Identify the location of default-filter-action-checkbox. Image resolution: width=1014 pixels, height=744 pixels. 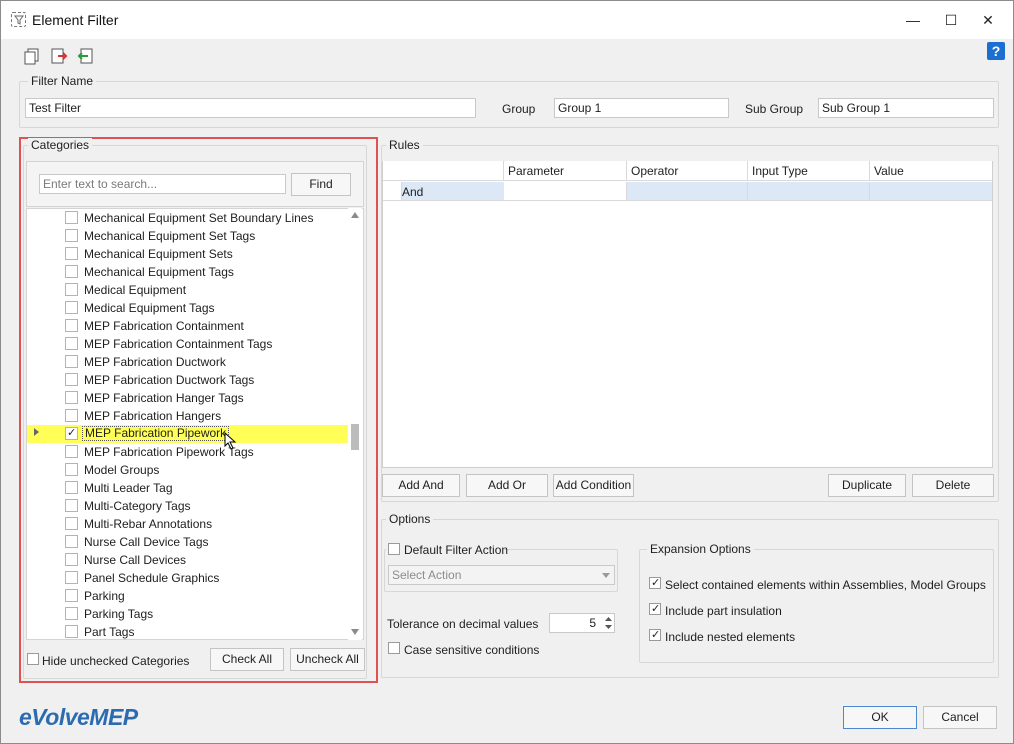
(394, 549).